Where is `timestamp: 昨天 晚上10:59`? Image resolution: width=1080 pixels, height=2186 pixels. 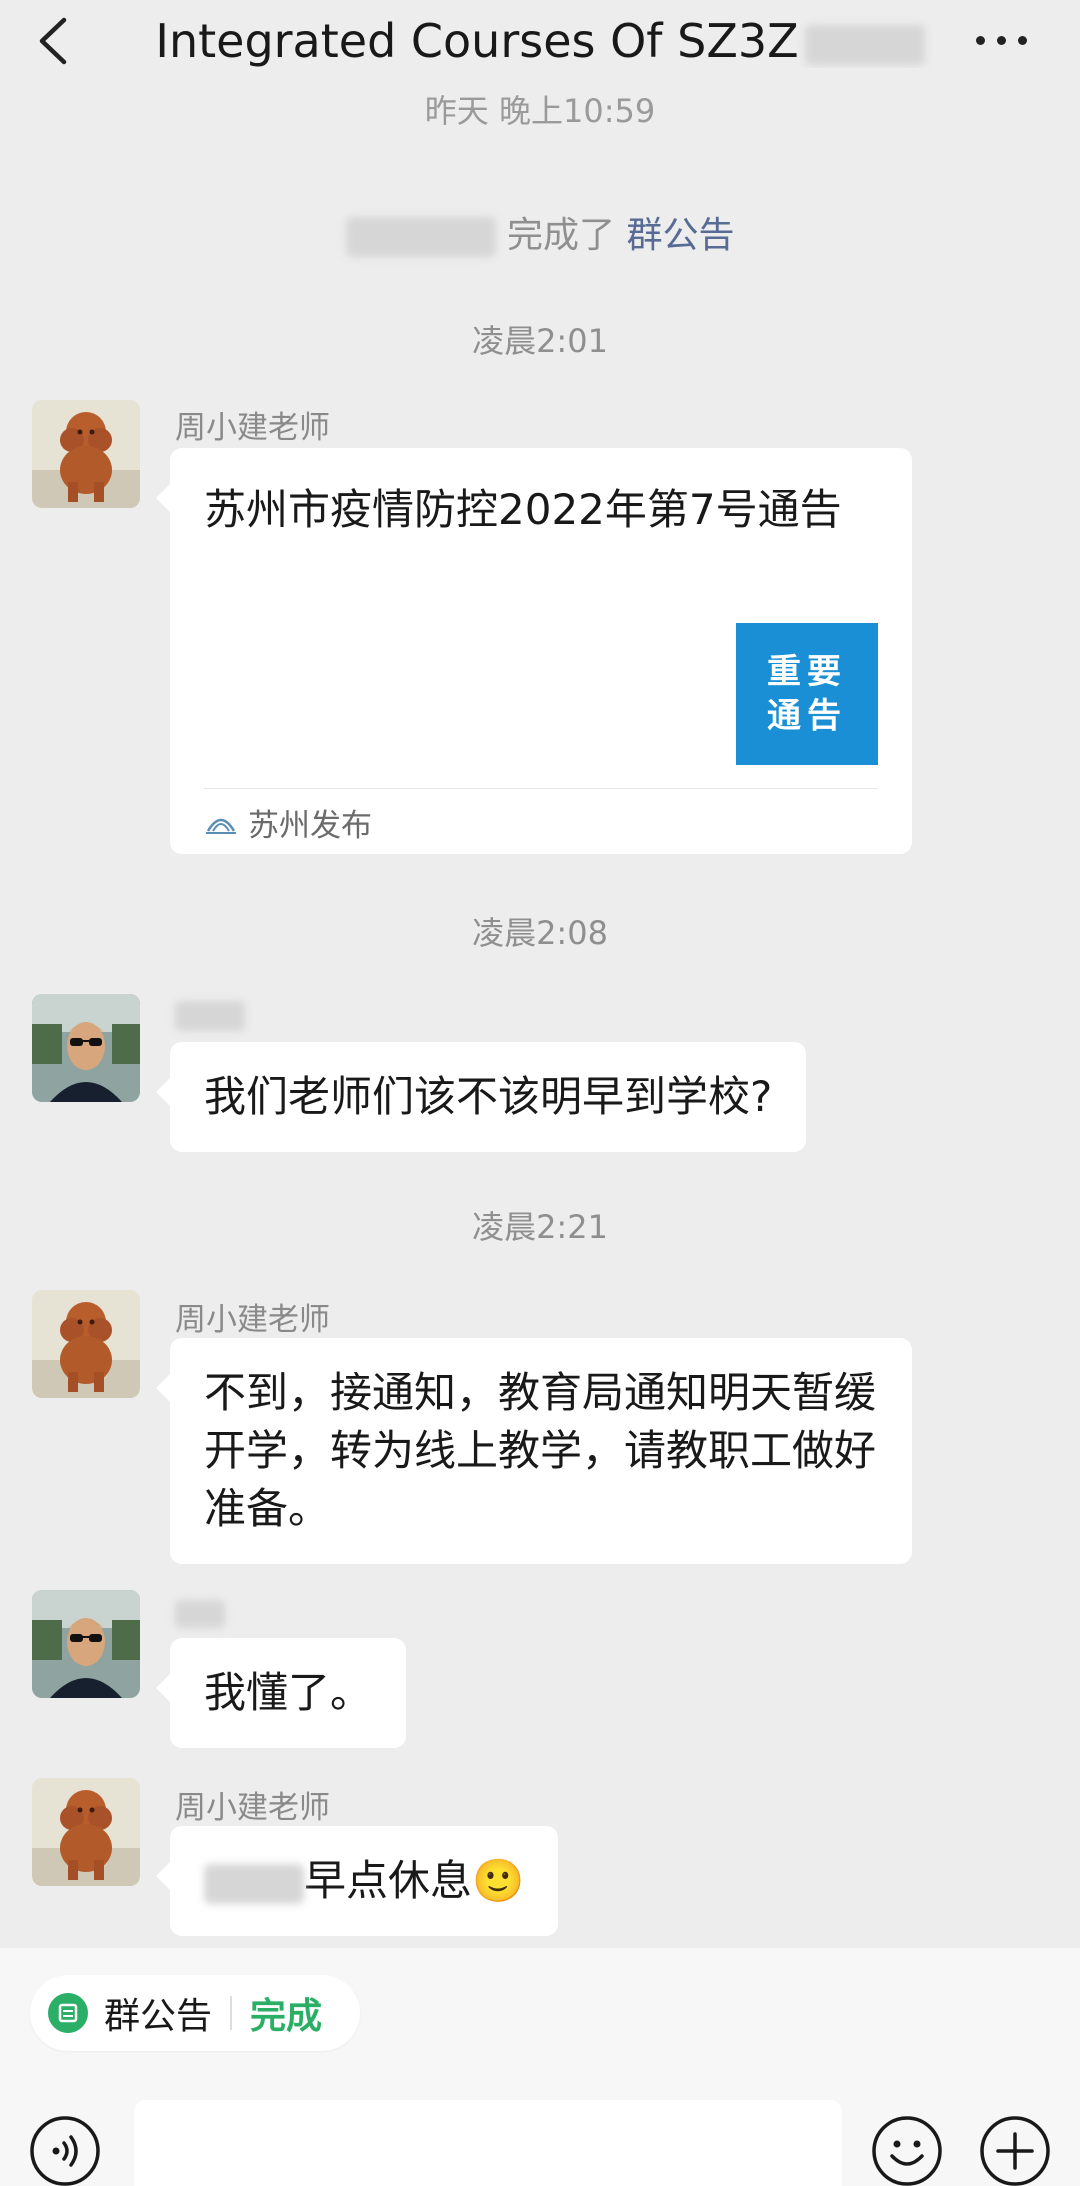 timestamp: 昨天 晚上10:59 is located at coordinates (540, 111).